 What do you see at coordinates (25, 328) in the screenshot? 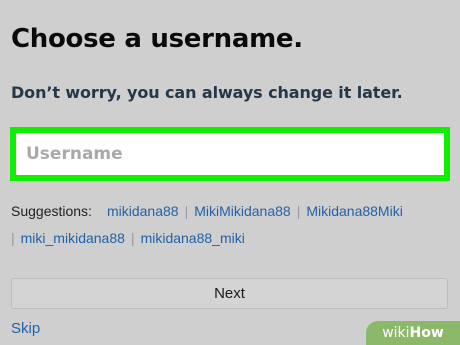
I see `skip-link: Skip` at bounding box center [25, 328].